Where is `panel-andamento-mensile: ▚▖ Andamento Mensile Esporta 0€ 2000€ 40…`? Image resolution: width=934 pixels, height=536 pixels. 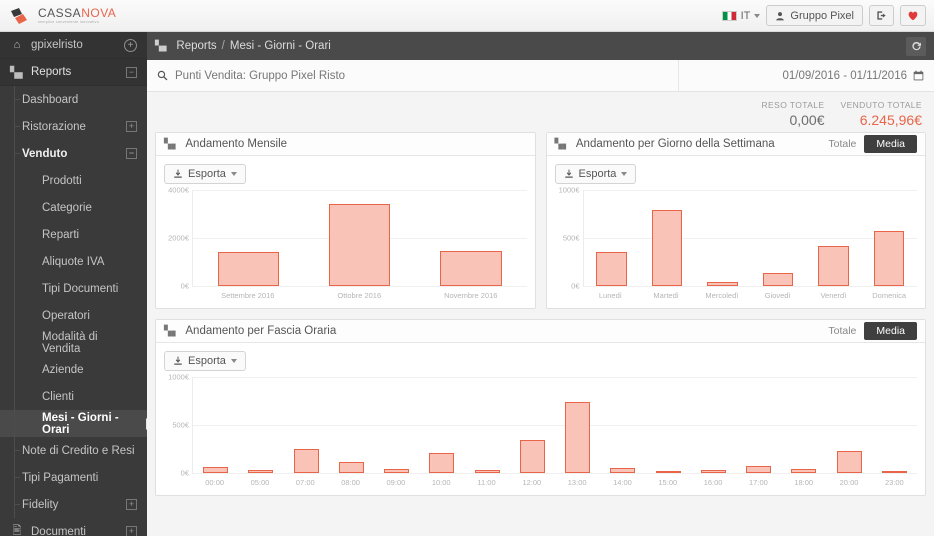
panel-andamento-mensile: ▚▖ Andamento Mensile Esporta 0€ 2000€ 40… is located at coordinates (345, 220).